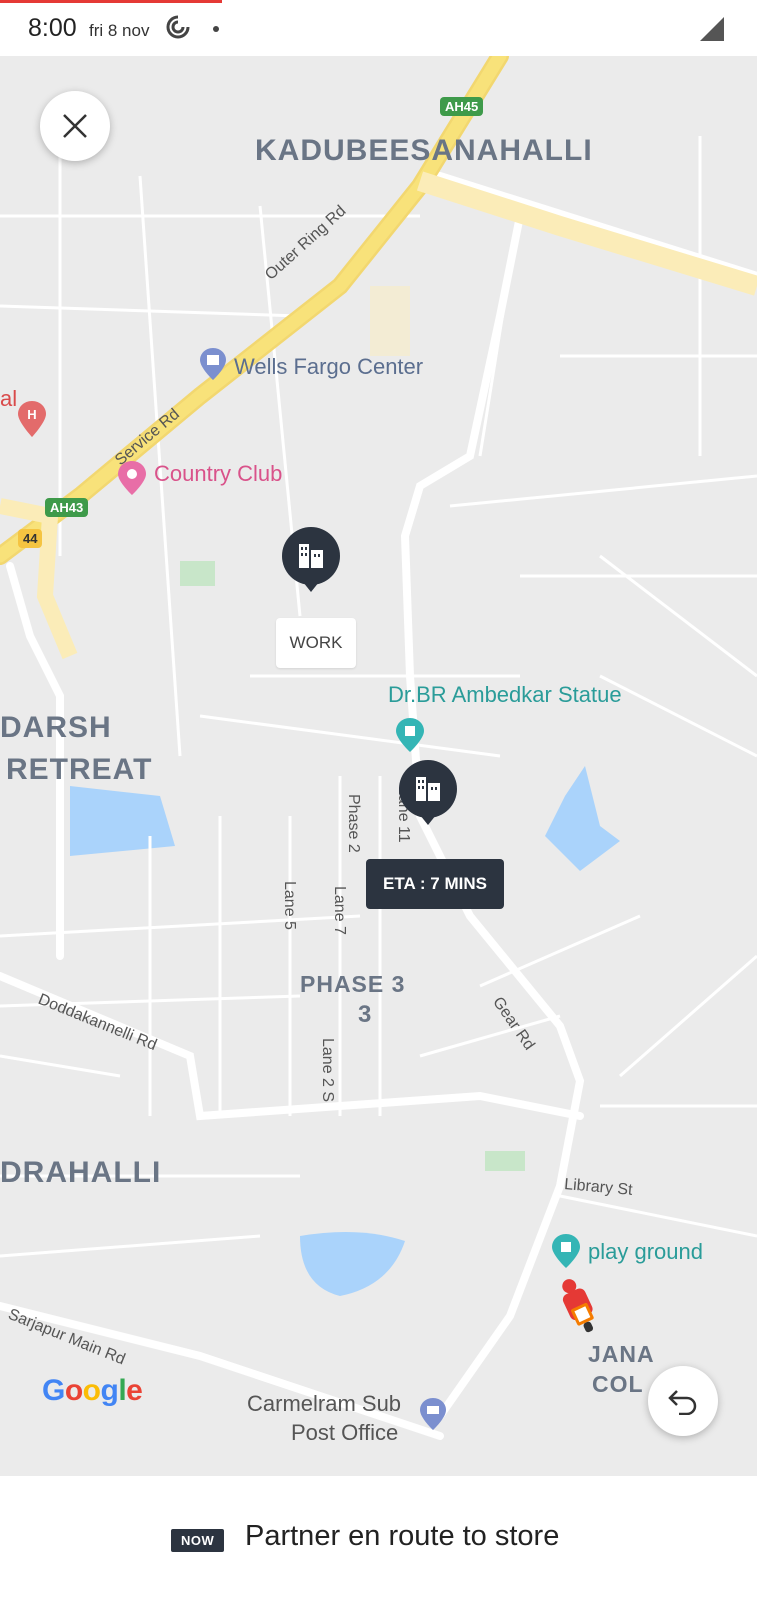 This screenshot has width=757, height=1600. What do you see at coordinates (31, 414) in the screenshot?
I see `svg-text: H` at bounding box center [31, 414].